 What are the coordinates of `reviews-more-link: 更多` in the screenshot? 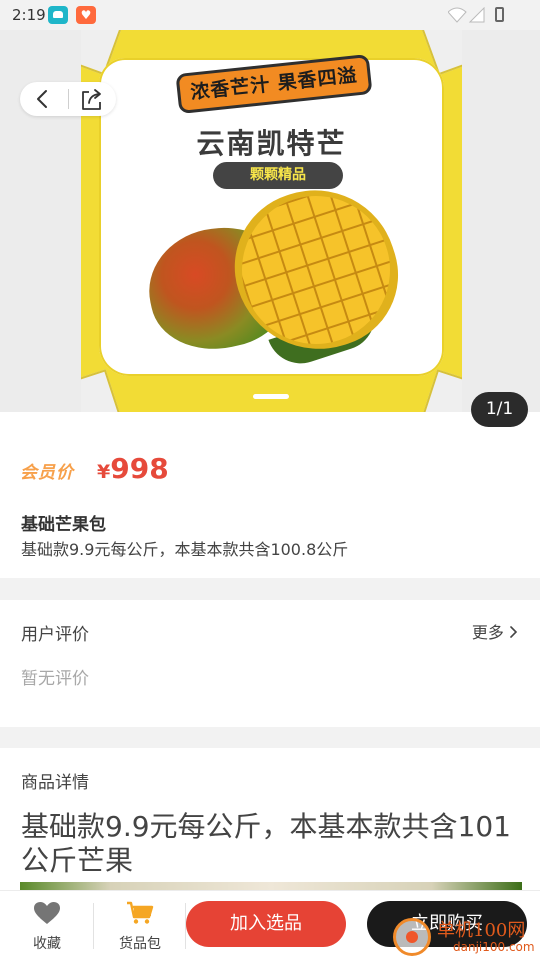 It's located at (495, 631).